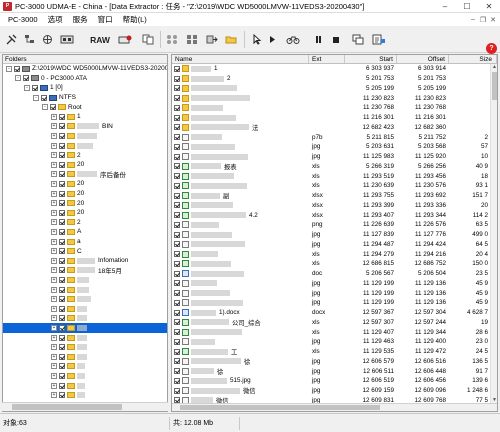 The height and width of the screenshot is (432, 500). Describe the element at coordinates (293, 39) in the screenshot. I see `bike-icon` at that location.